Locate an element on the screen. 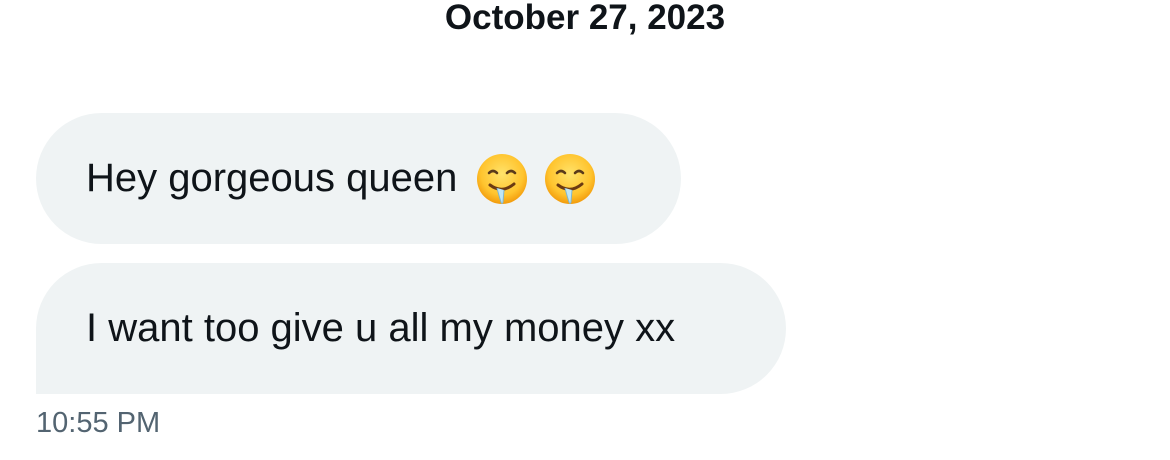 This screenshot has height=460, width=1170. message-text: I want too give u all my money xx is located at coordinates (381, 328).